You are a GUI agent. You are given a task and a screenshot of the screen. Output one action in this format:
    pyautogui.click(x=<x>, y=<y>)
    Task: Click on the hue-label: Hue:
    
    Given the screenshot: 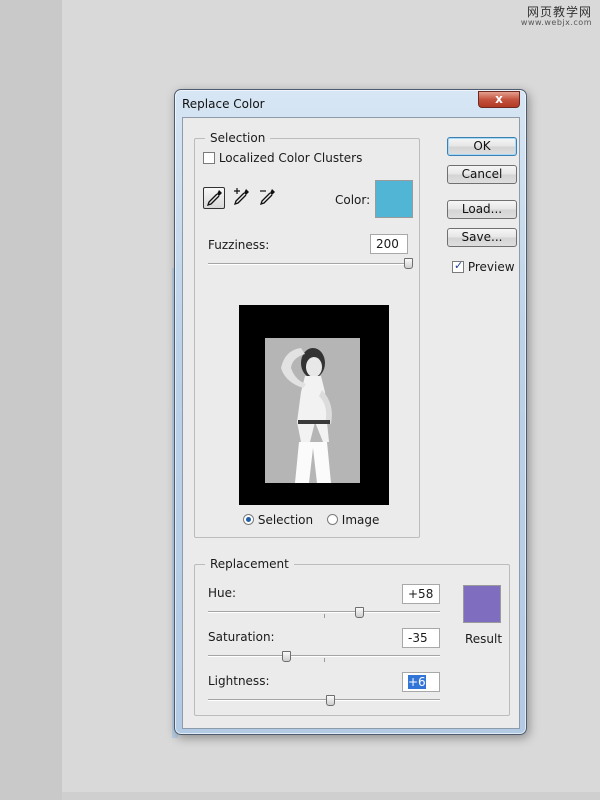 What is the action you would take?
    pyautogui.click(x=222, y=593)
    